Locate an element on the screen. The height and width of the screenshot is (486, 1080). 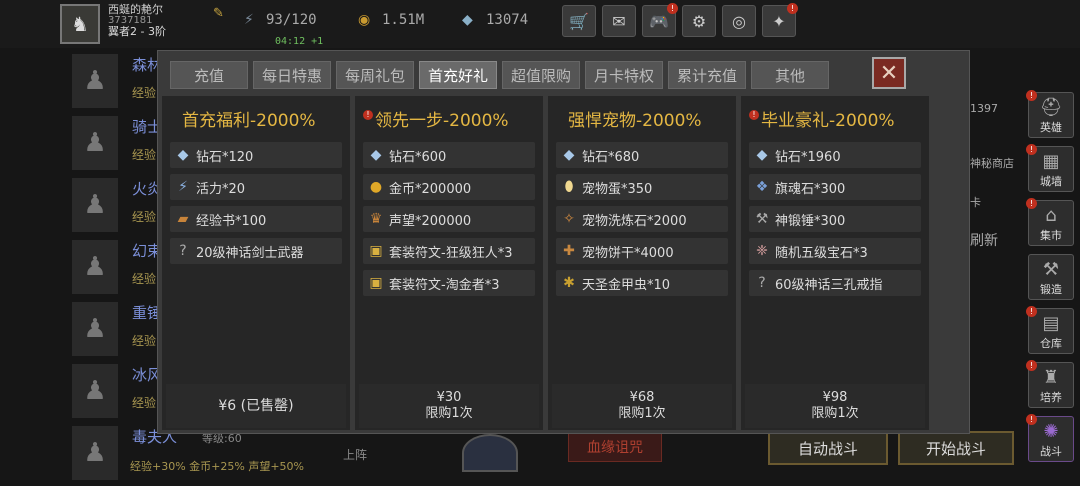
sidebar-label: 仓库 is located at coordinates (1051, 343).